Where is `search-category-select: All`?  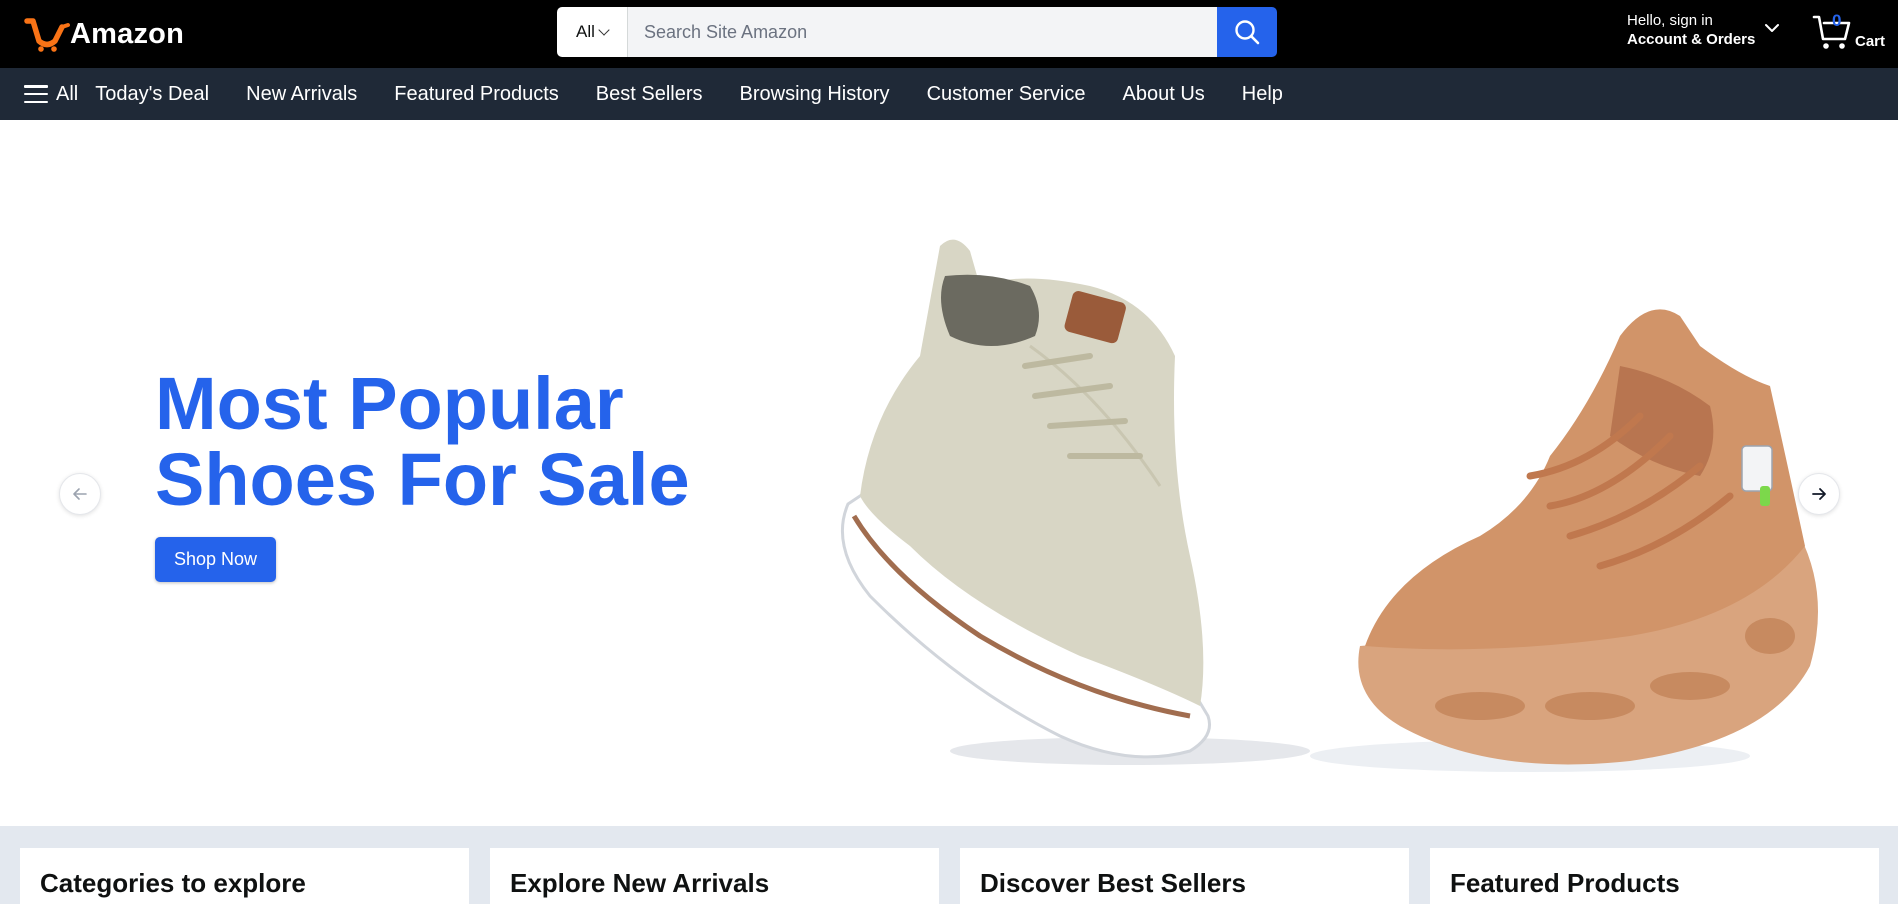 search-category-select: All is located at coordinates (592, 32).